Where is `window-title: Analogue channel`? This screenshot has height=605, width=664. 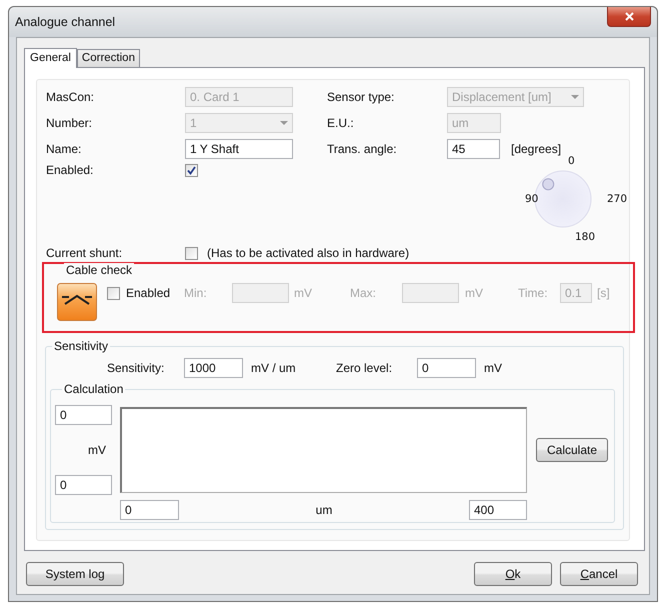
window-title: Analogue channel is located at coordinates (65, 22).